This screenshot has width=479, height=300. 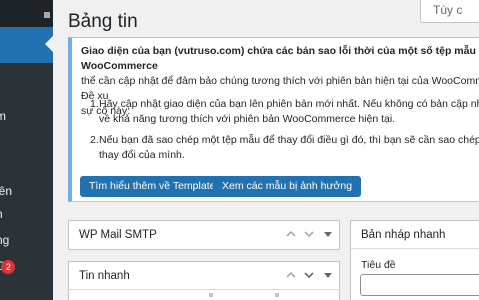 What do you see at coordinates (26, 116) in the screenshot?
I see `sidebar-item-1: m` at bounding box center [26, 116].